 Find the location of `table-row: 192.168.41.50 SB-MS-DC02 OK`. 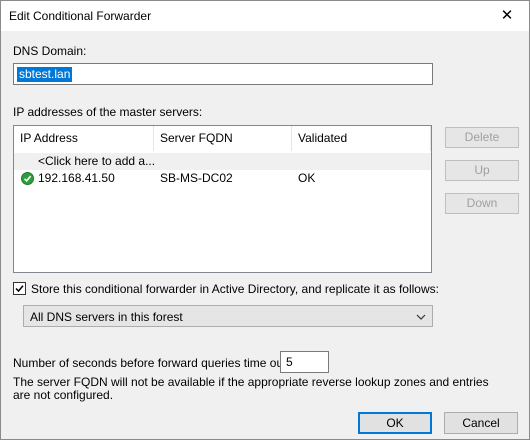

table-row: 192.168.41.50 SB-MS-DC02 OK is located at coordinates (222, 178).